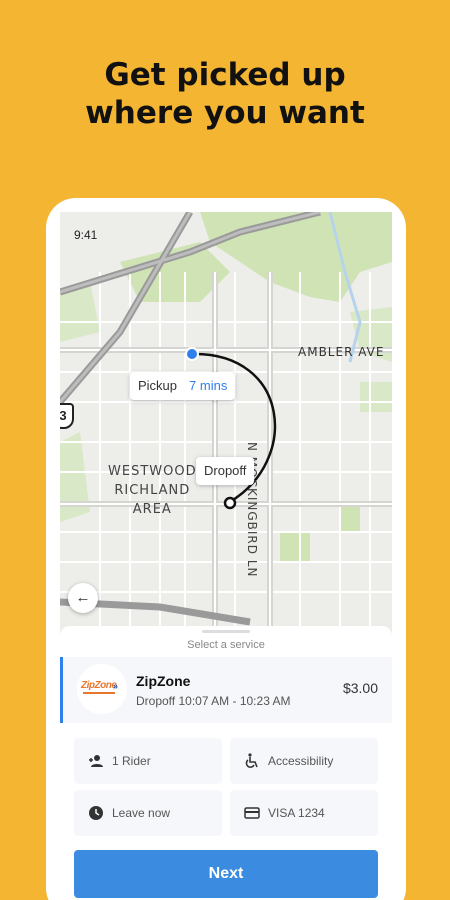 This screenshot has width=450, height=900. What do you see at coordinates (225, 94) in the screenshot?
I see `headline: Get picked up where you want` at bounding box center [225, 94].